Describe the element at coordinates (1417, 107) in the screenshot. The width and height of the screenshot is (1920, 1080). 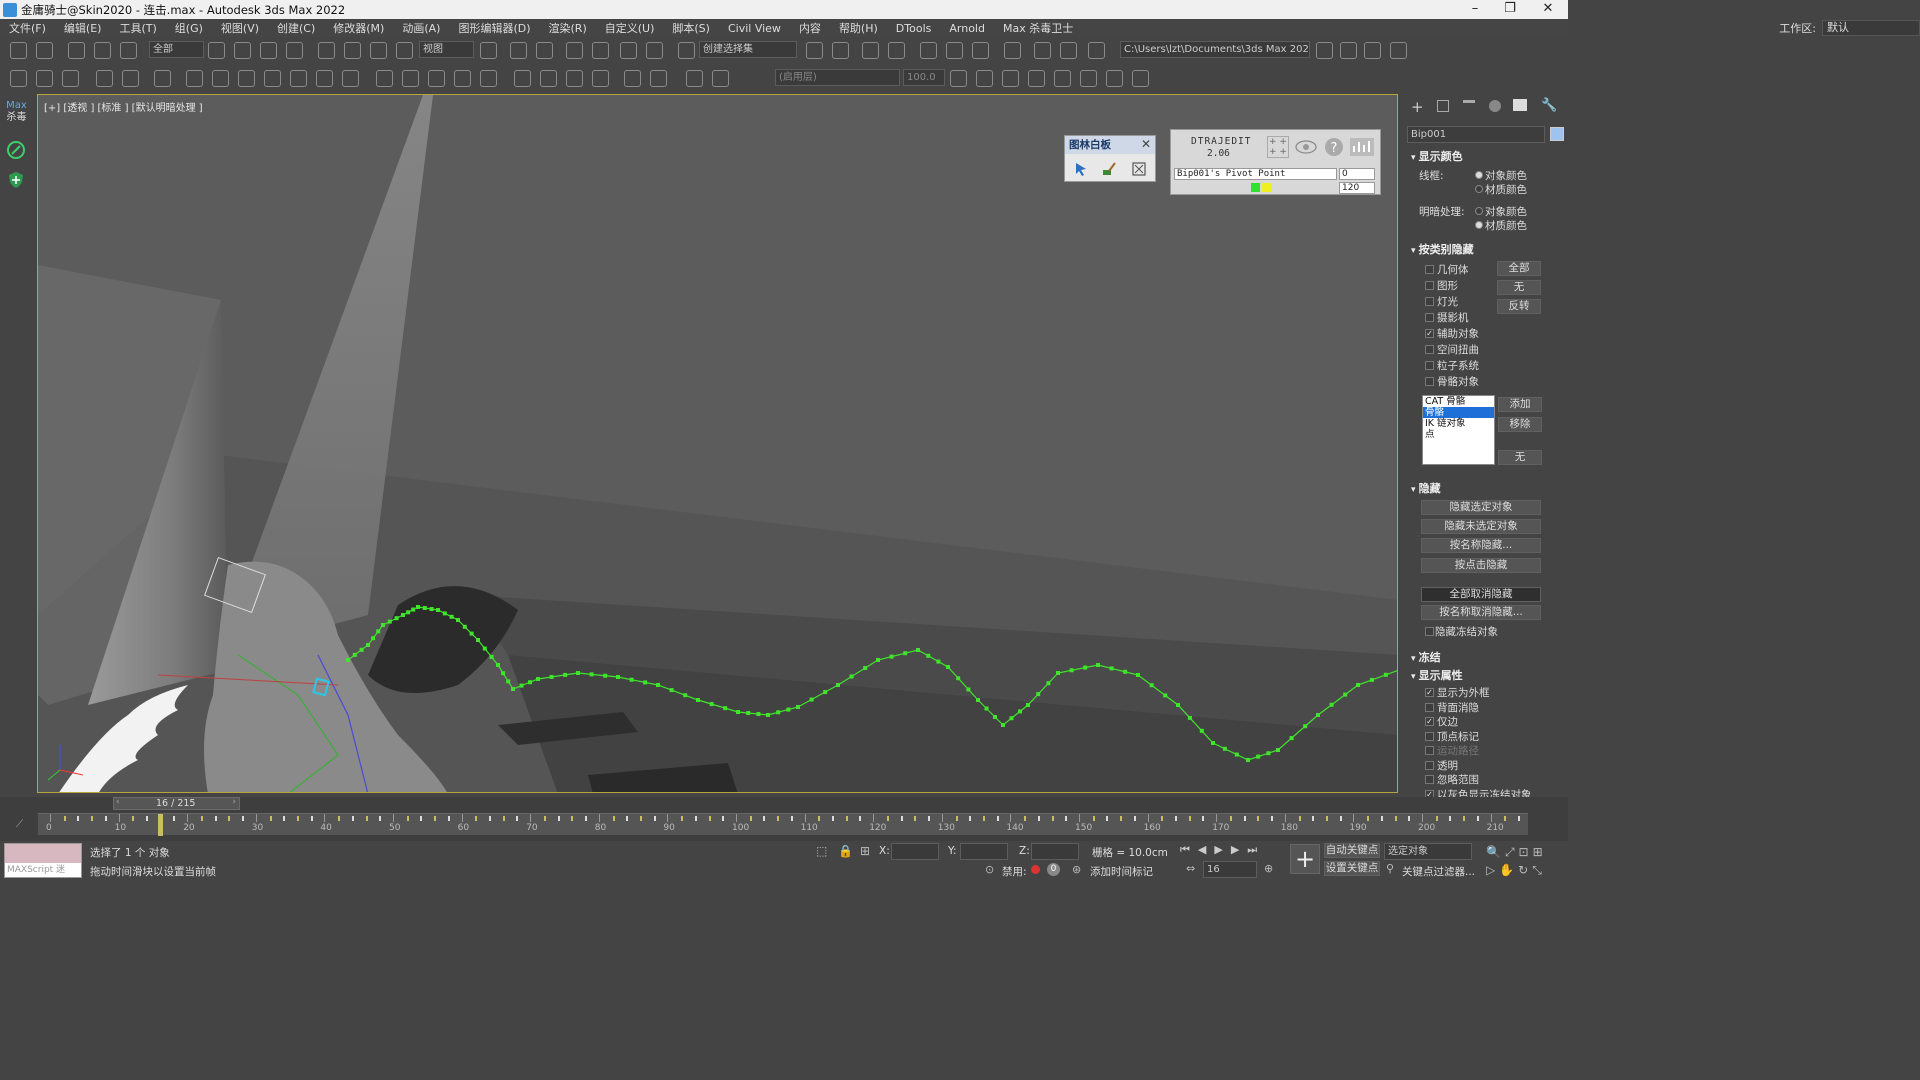
I see `create-tab-icon: +` at that location.